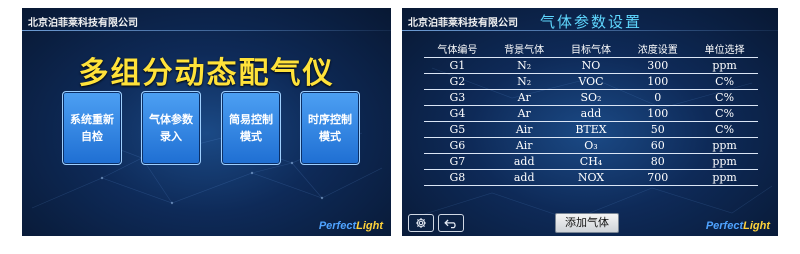 The width and height of the screenshot is (800, 254). I want to click on gas-id-cell: G3, so click(457, 97).